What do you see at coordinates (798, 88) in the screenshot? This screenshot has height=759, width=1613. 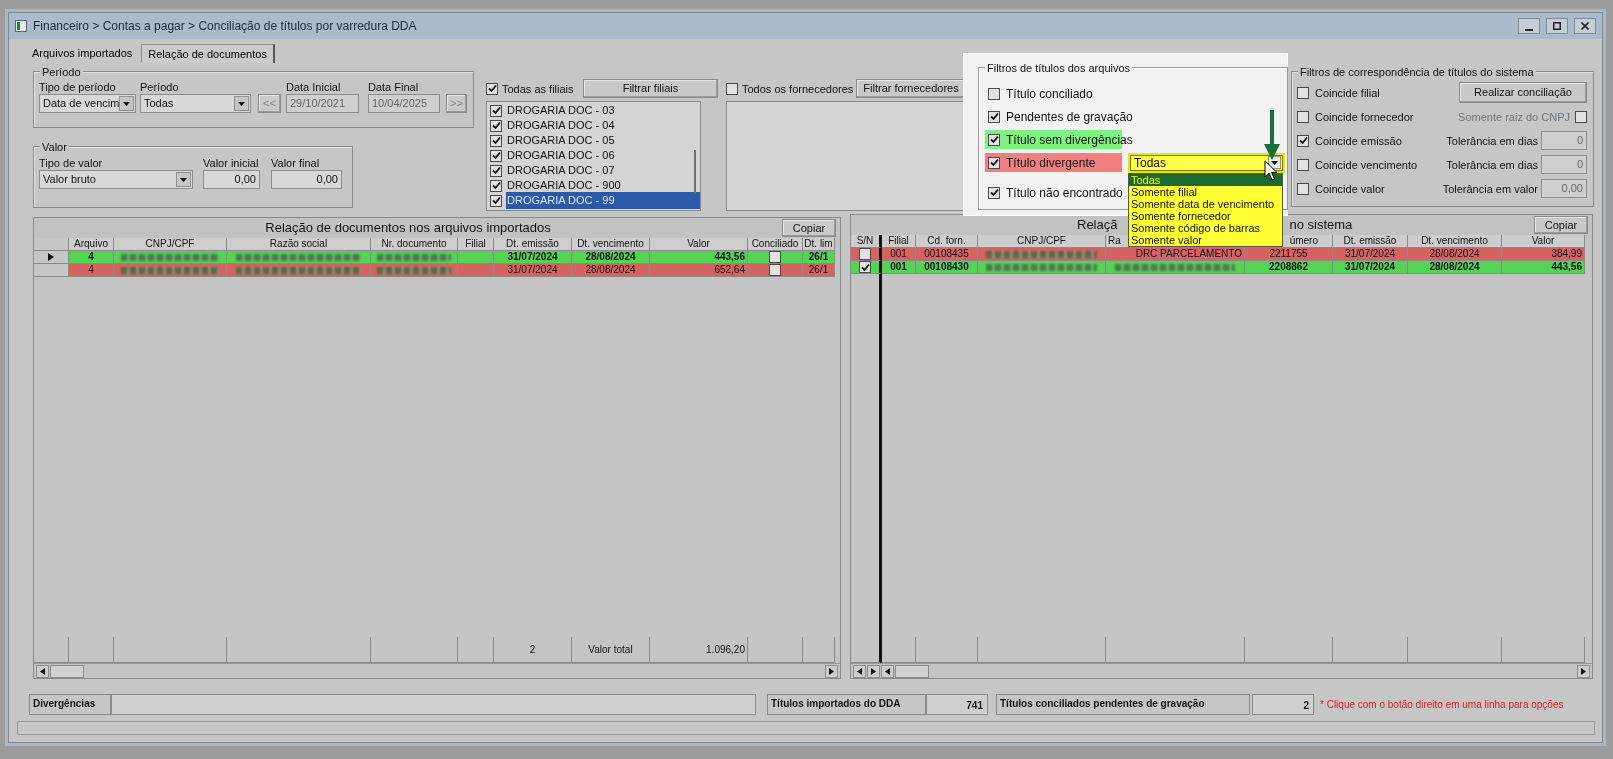 I see `checkbox-label: Todos os fornecedores` at bounding box center [798, 88].